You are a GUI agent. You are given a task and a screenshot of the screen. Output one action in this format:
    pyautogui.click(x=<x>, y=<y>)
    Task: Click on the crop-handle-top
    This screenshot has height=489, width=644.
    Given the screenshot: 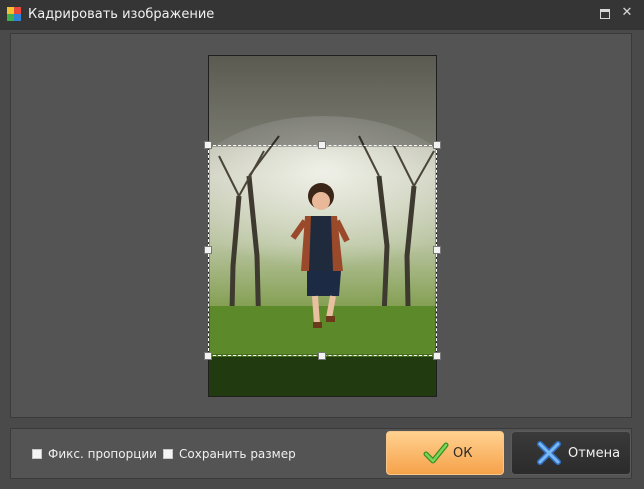 What is the action you would take?
    pyautogui.click(x=322, y=145)
    